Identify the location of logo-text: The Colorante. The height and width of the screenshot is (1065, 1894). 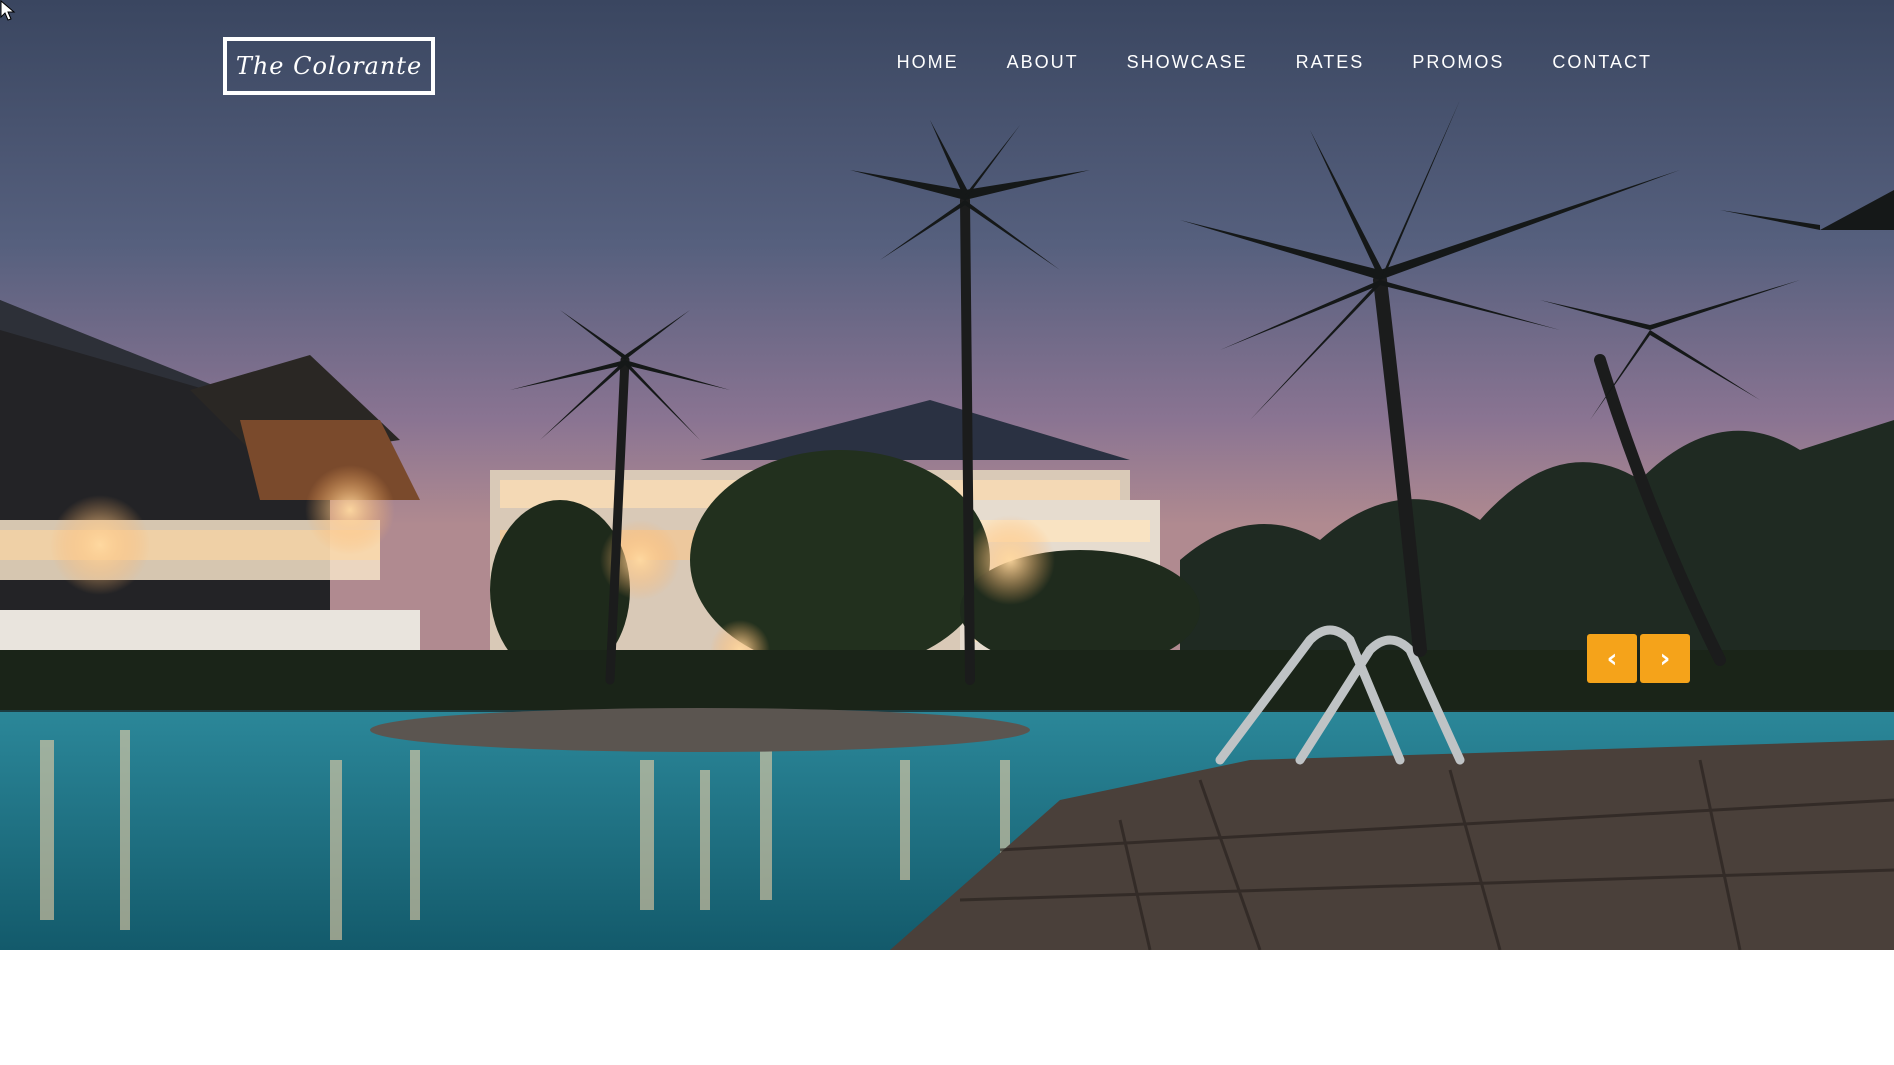
(329, 66).